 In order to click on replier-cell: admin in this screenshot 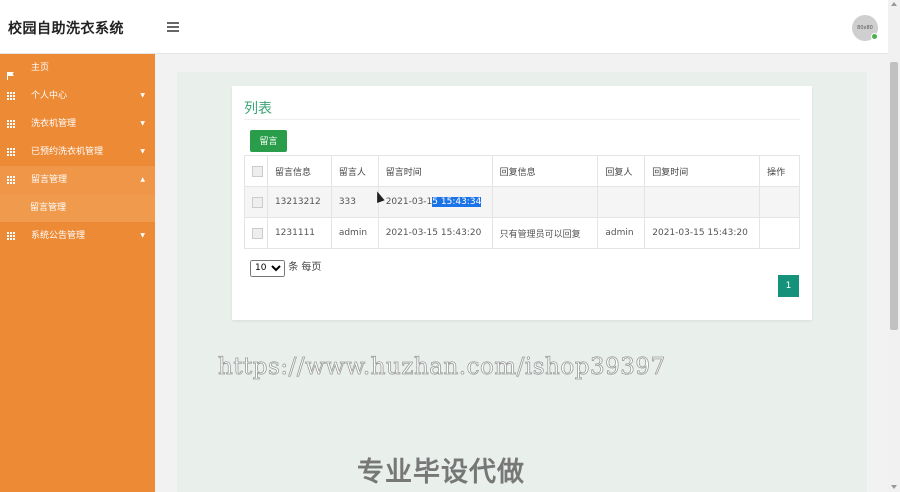, I will do `click(621, 233)`.